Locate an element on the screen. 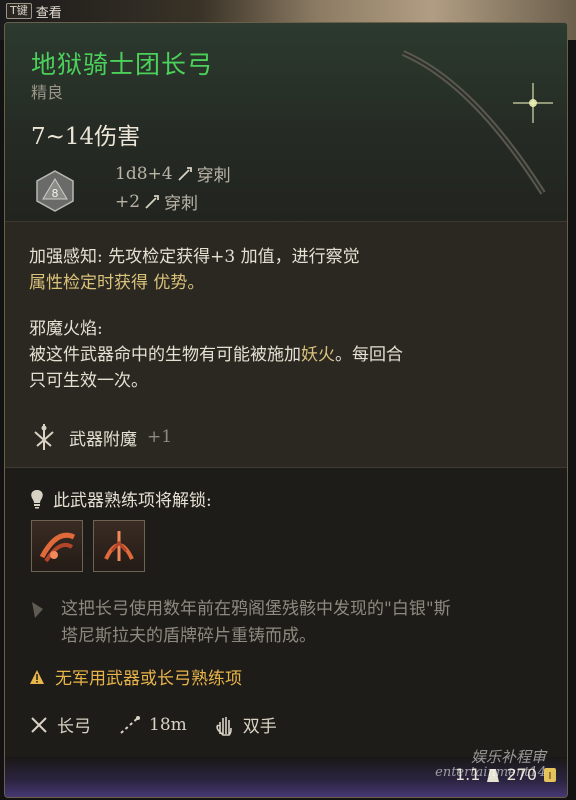  hand-icon is located at coordinates (224, 726).